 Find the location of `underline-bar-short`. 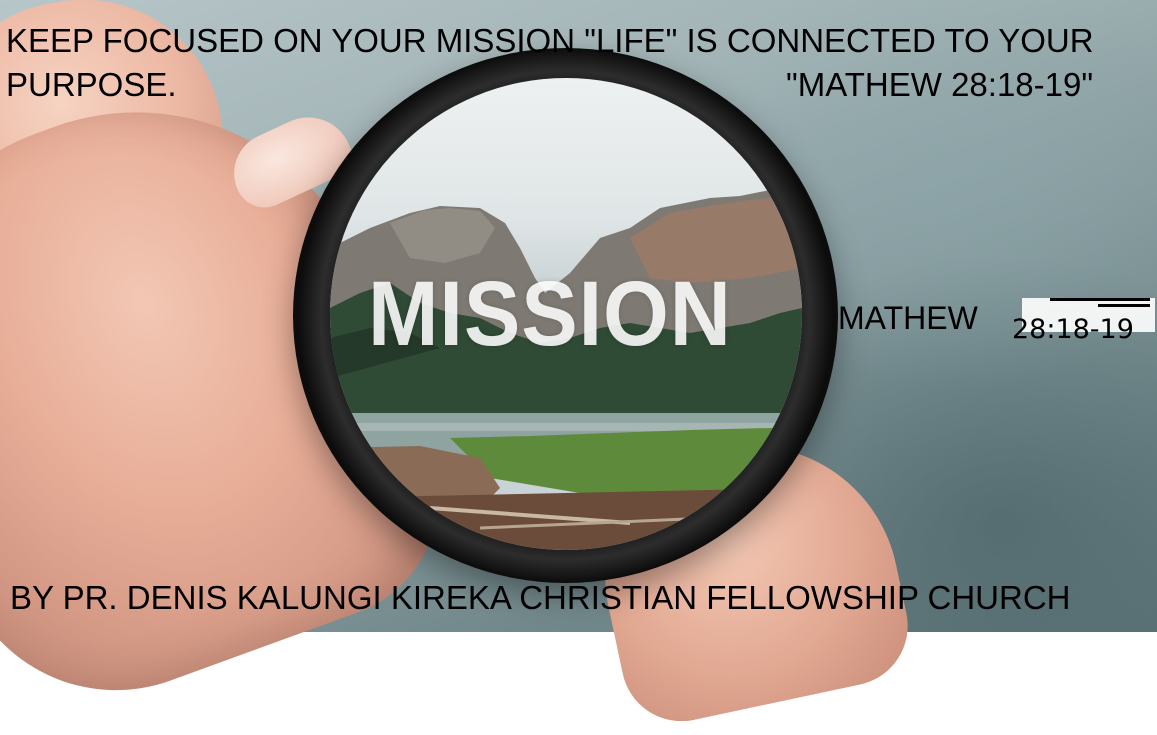

underline-bar-short is located at coordinates (1124, 305).